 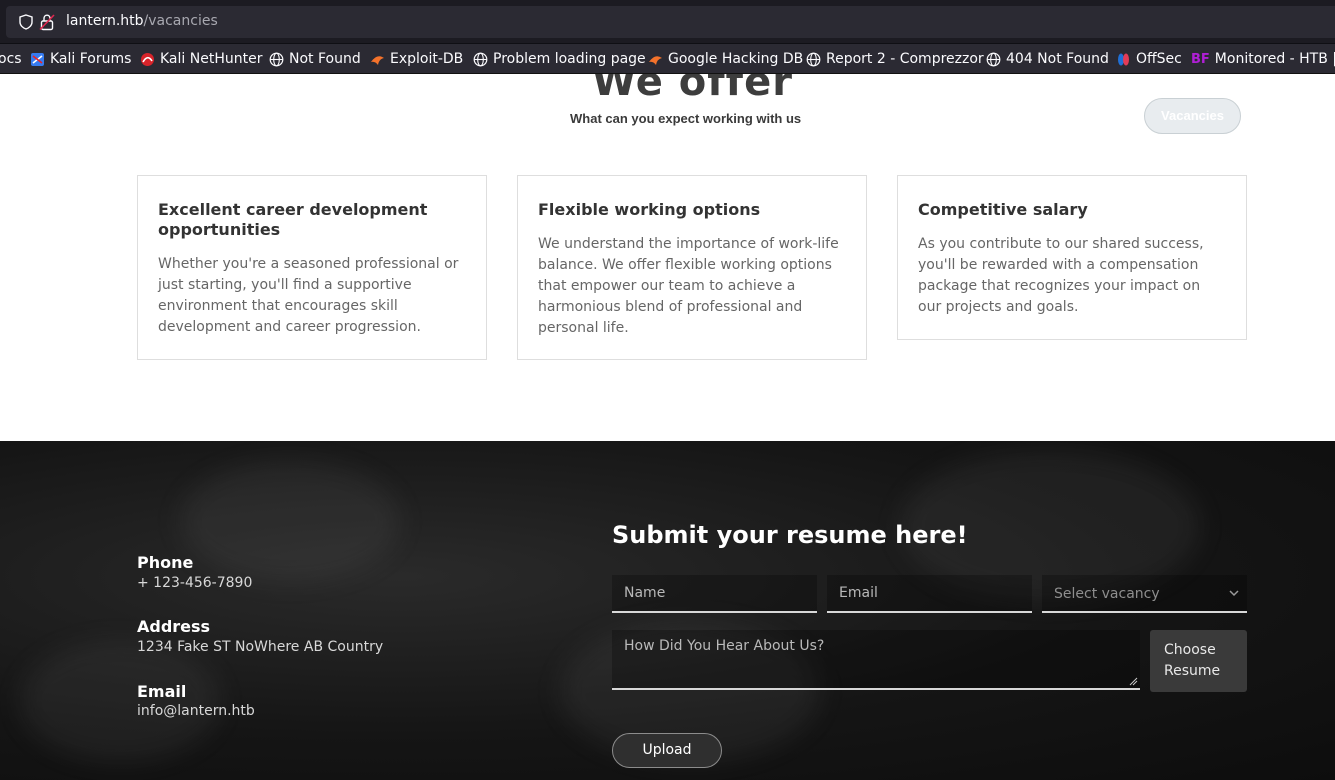 I want to click on vacancy-select: Select vacancy, so click(x=1144, y=594).